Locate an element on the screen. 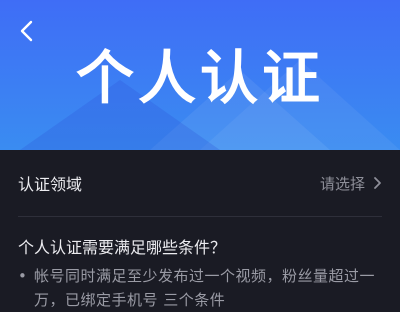 This screenshot has width=400, height=312. back-button is located at coordinates (26, 31).